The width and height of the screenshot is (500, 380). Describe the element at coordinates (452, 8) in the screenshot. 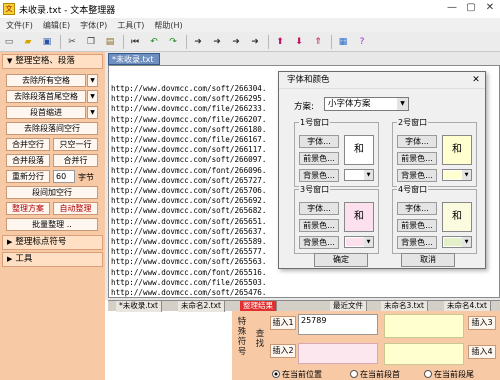

I see `minimize-button: —` at that location.